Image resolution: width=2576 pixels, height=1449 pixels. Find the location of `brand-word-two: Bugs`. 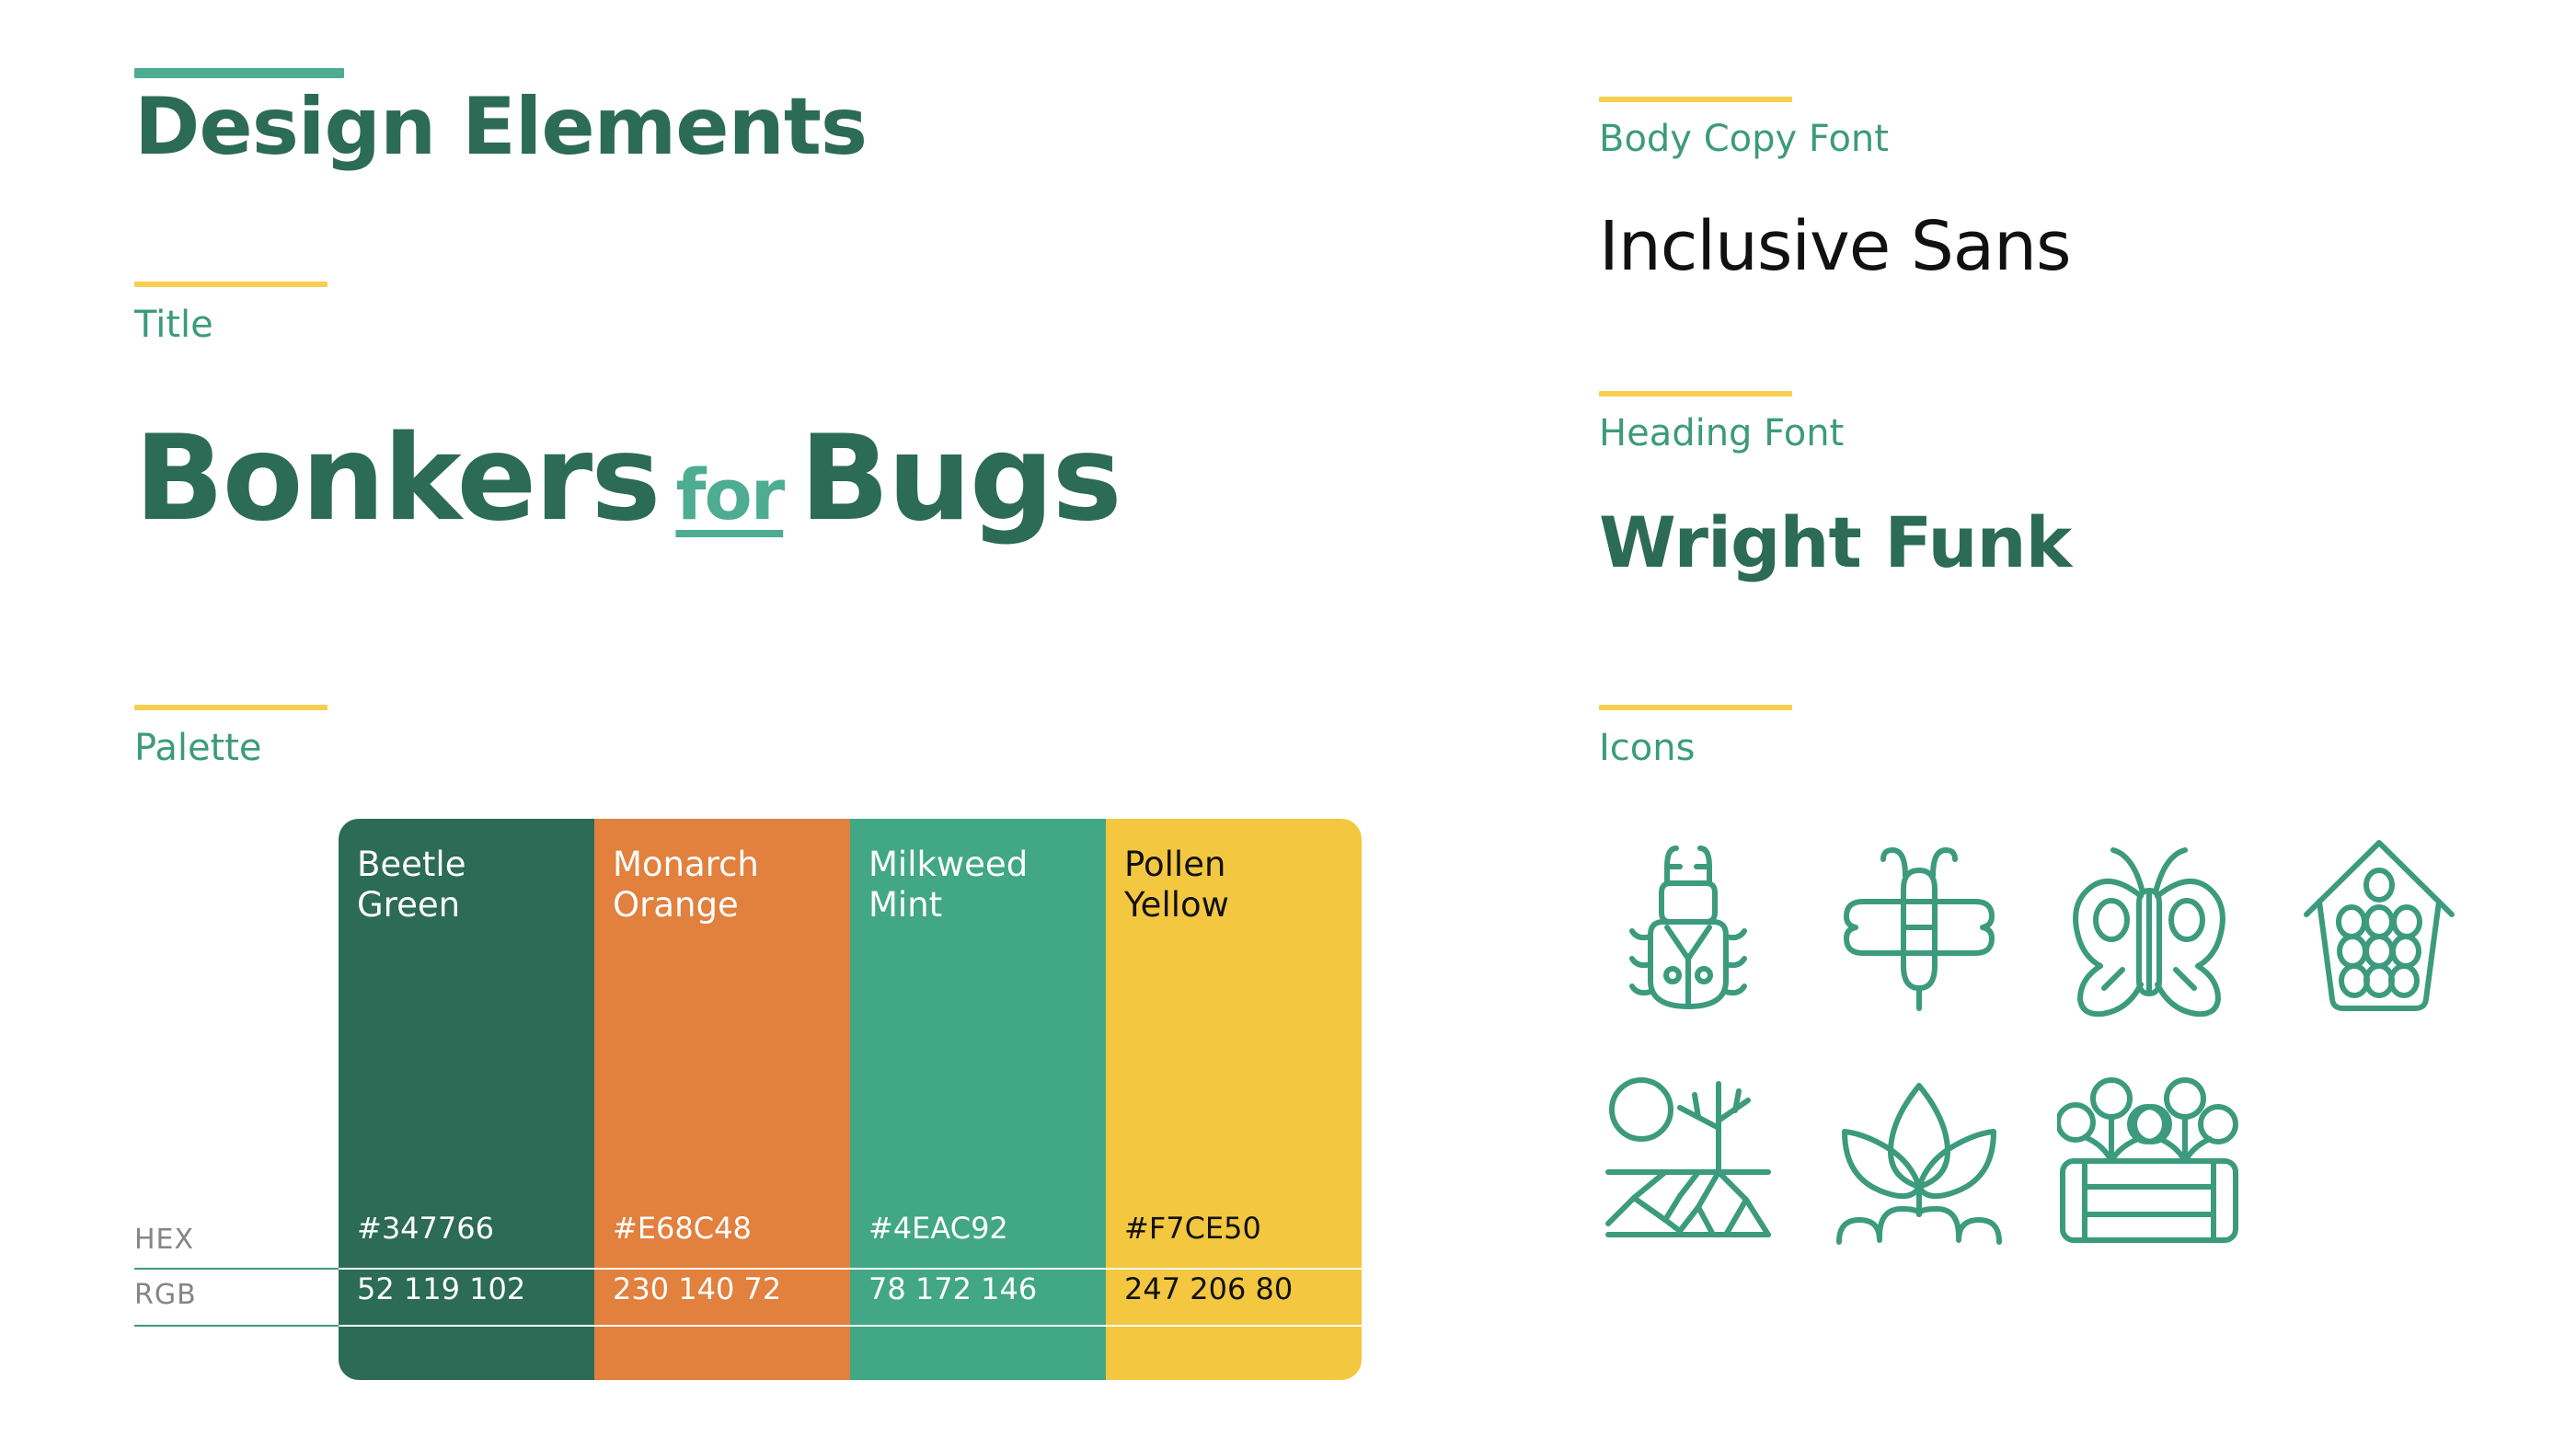

brand-word-two: Bugs is located at coordinates (960, 478).